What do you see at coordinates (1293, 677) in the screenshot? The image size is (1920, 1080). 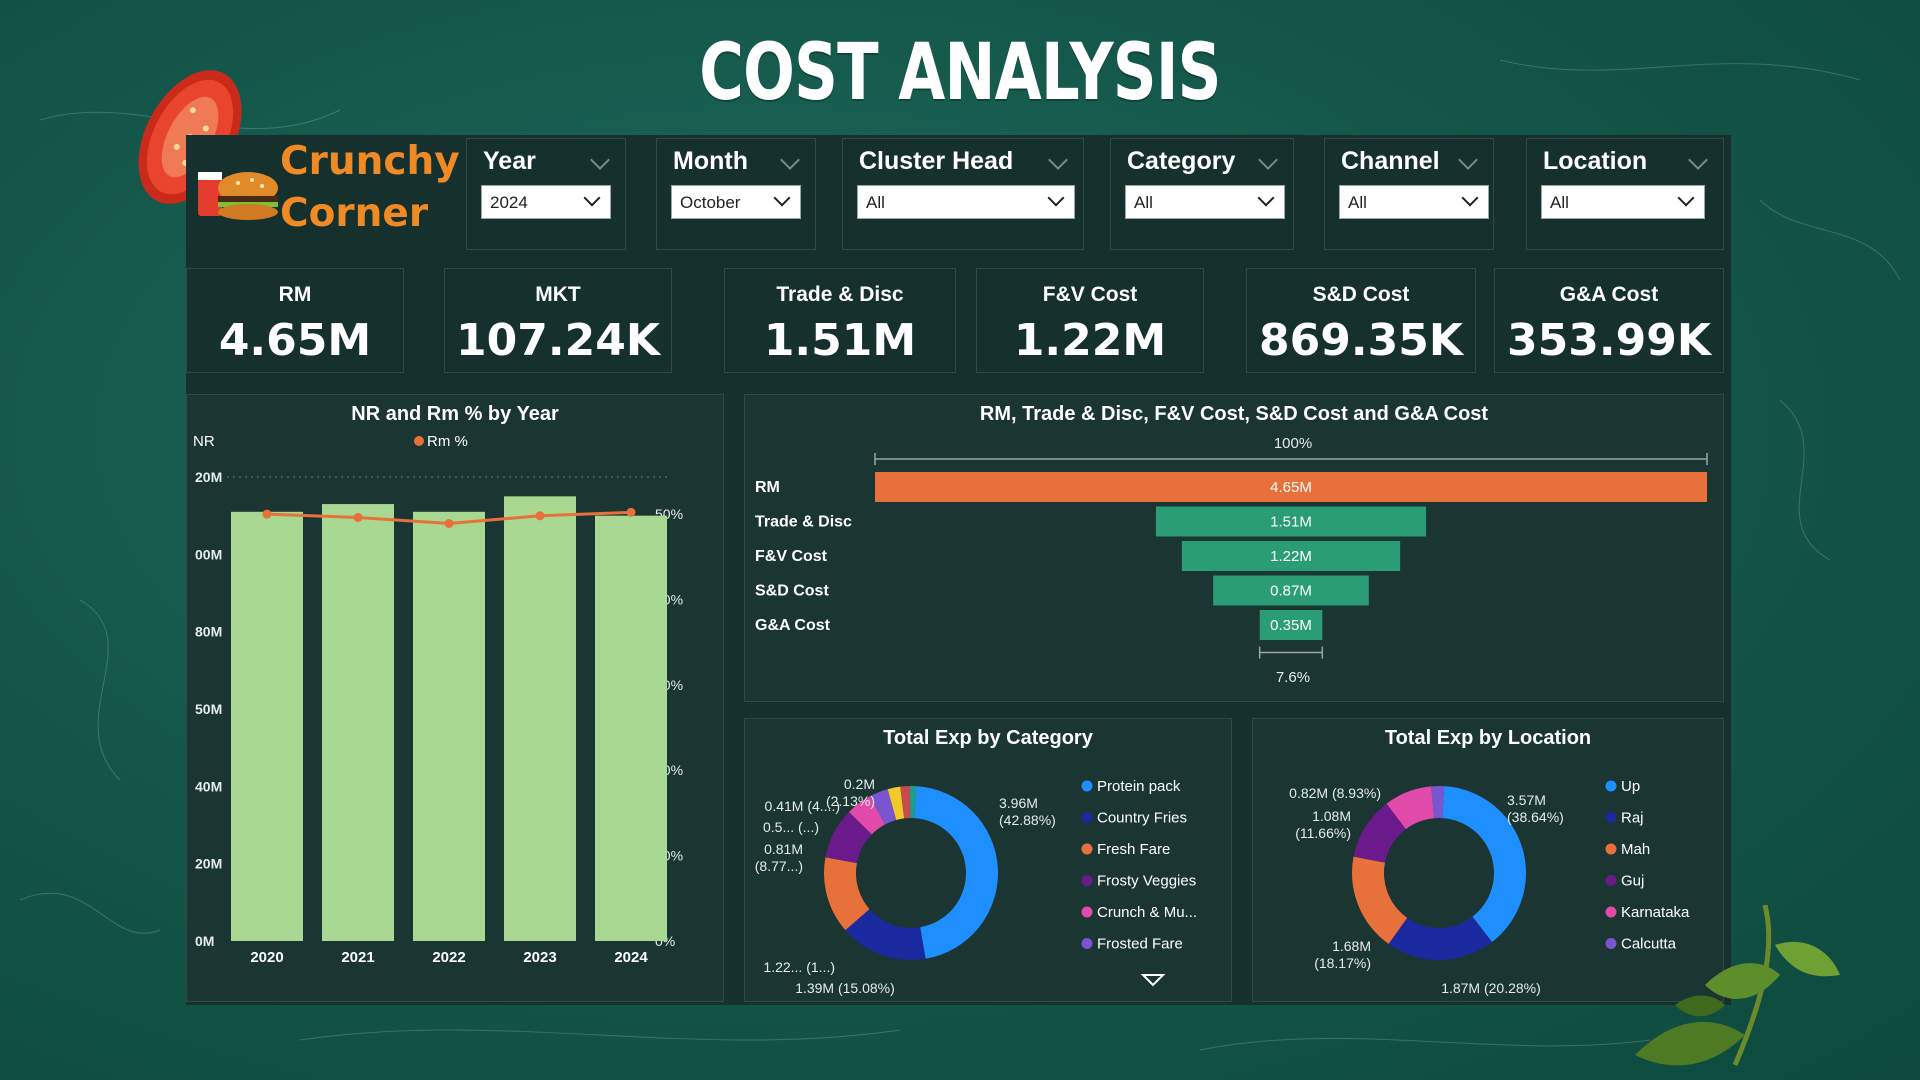 I see `funnel-bottom-label: 7.6%` at bounding box center [1293, 677].